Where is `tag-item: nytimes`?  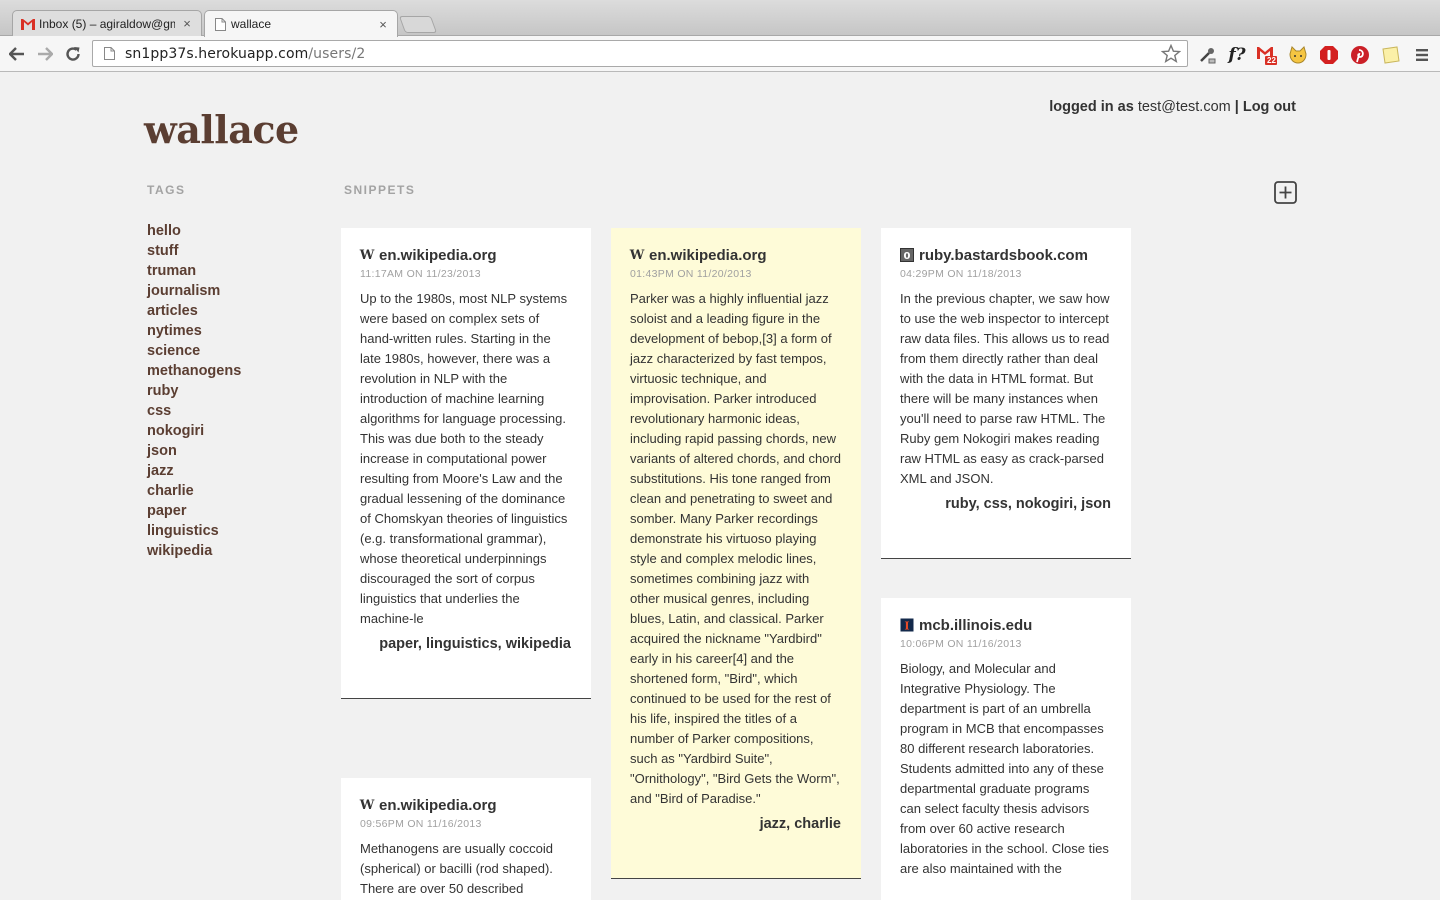
tag-item: nytimes is located at coordinates (194, 331).